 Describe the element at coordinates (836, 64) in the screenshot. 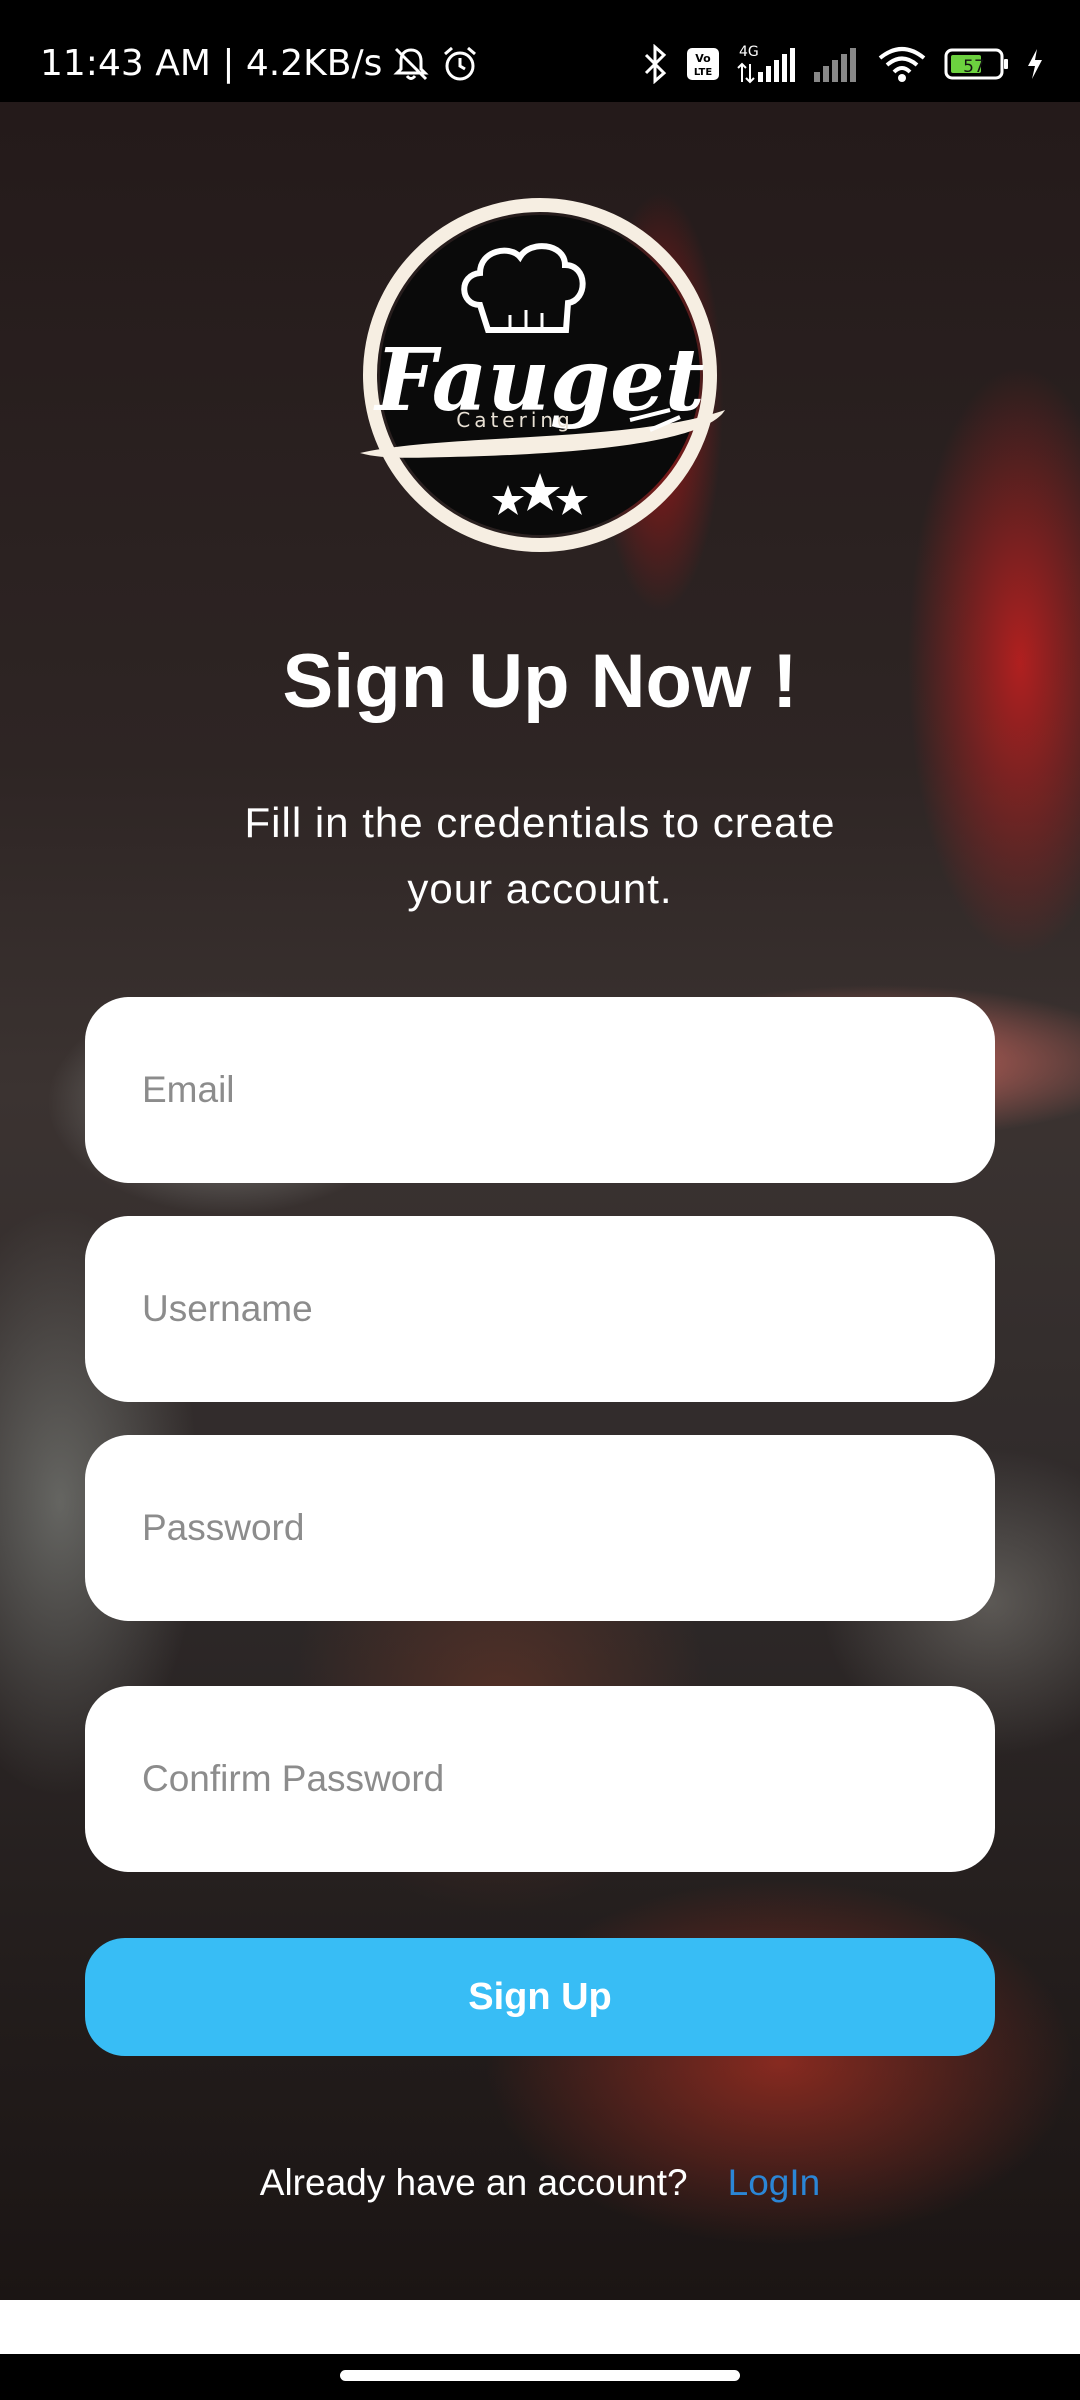

I see `signal-icon` at that location.